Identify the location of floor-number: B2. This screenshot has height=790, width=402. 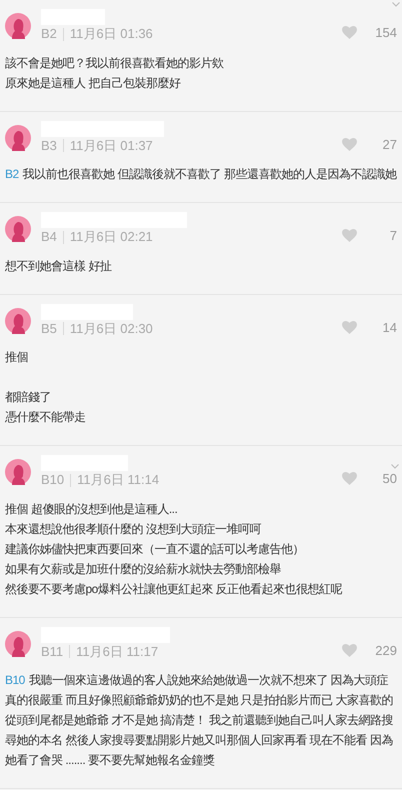
(49, 34).